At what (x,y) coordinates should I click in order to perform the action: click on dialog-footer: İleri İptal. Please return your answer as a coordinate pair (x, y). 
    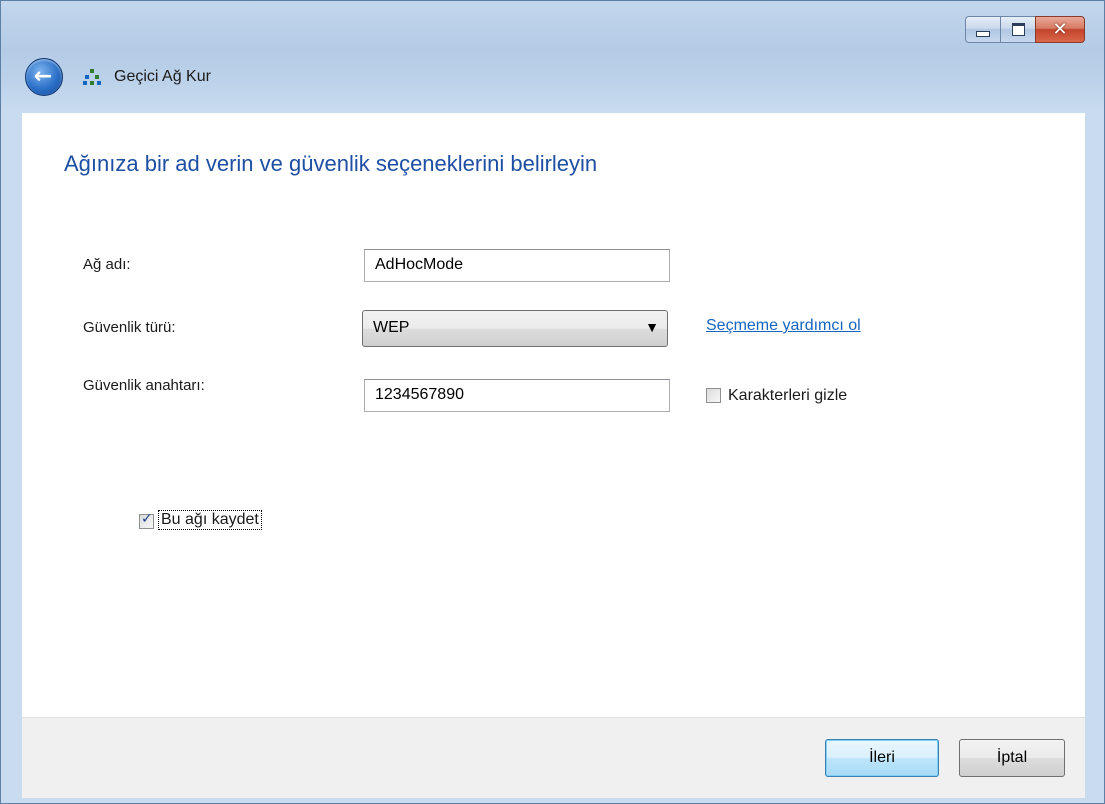
    Looking at the image, I should click on (553, 757).